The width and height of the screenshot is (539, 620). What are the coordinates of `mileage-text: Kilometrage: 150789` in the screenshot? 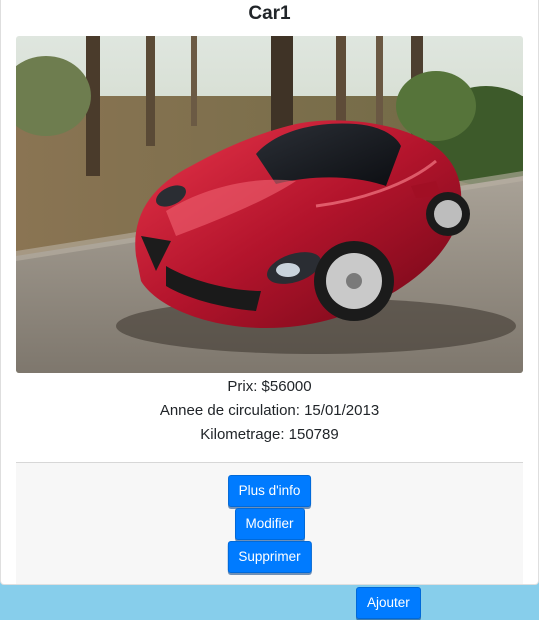 It's located at (269, 434).